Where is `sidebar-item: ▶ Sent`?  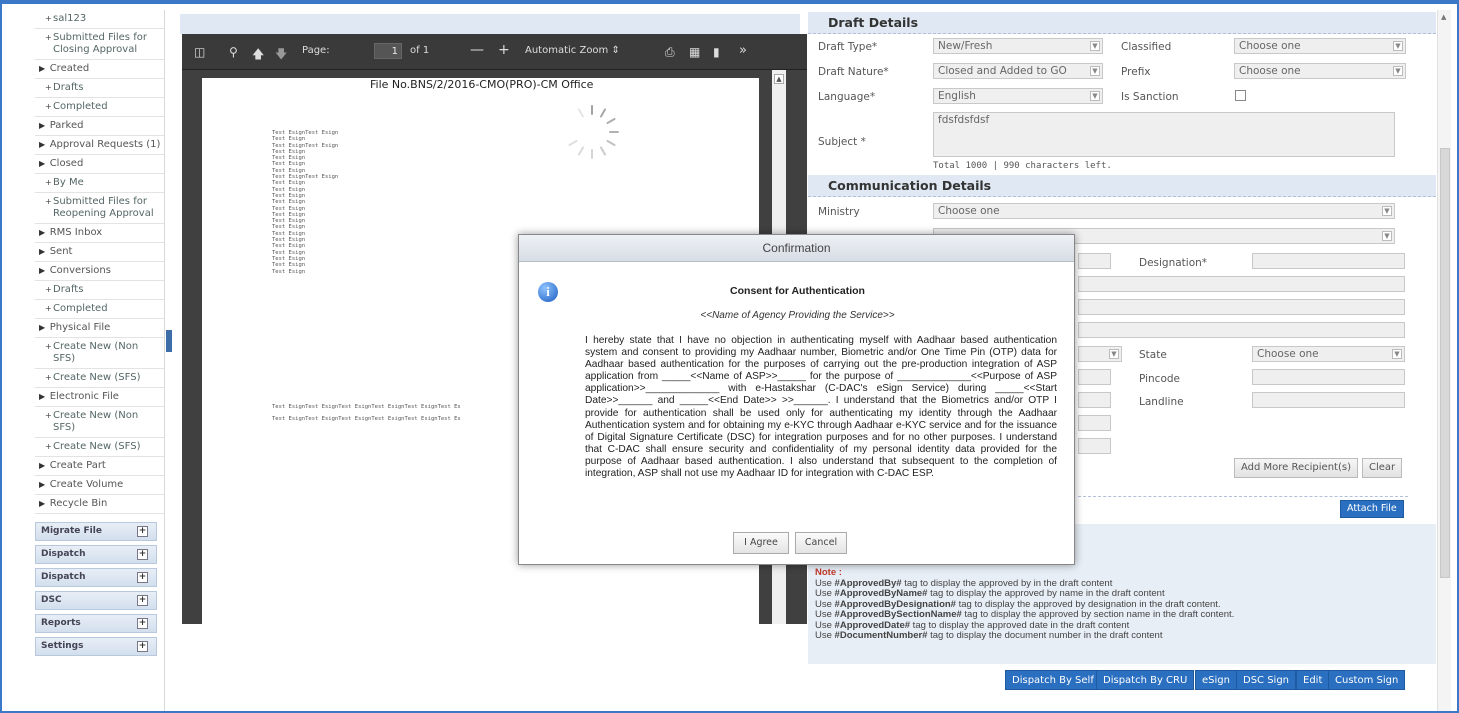
sidebar-item: ▶ Sent is located at coordinates (99, 252).